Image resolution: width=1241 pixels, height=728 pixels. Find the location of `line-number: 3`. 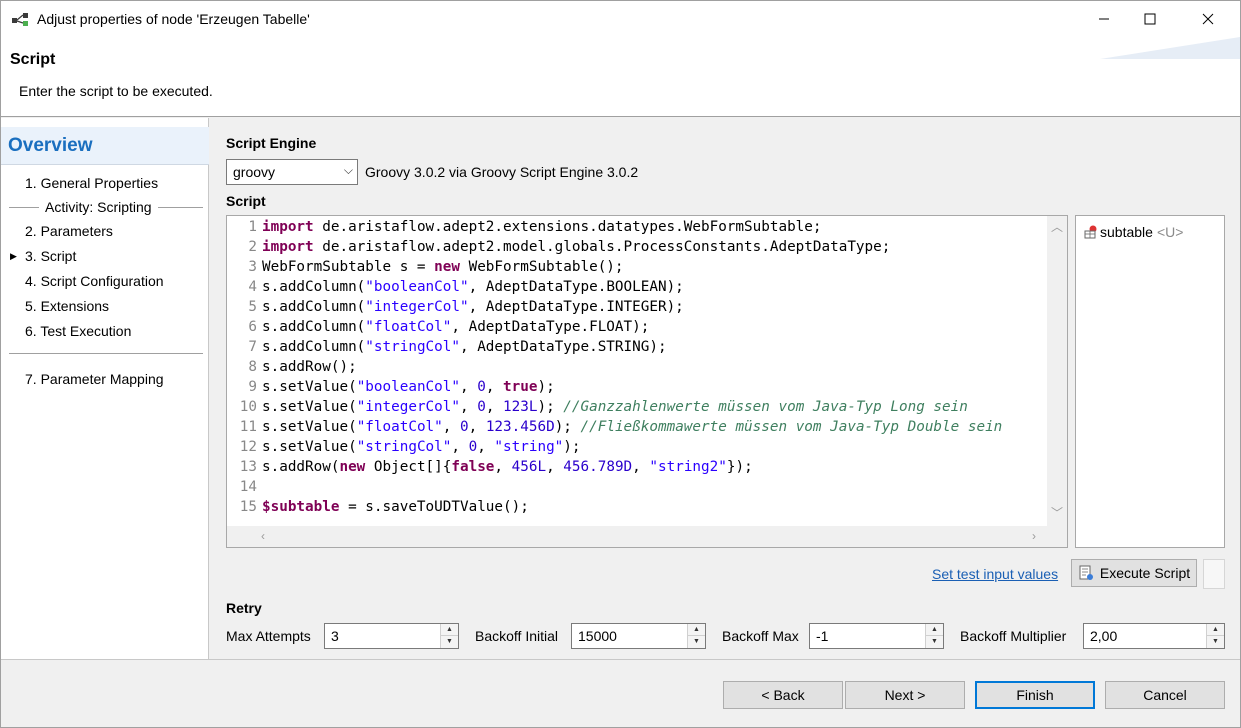

line-number: 3 is located at coordinates (252, 267).